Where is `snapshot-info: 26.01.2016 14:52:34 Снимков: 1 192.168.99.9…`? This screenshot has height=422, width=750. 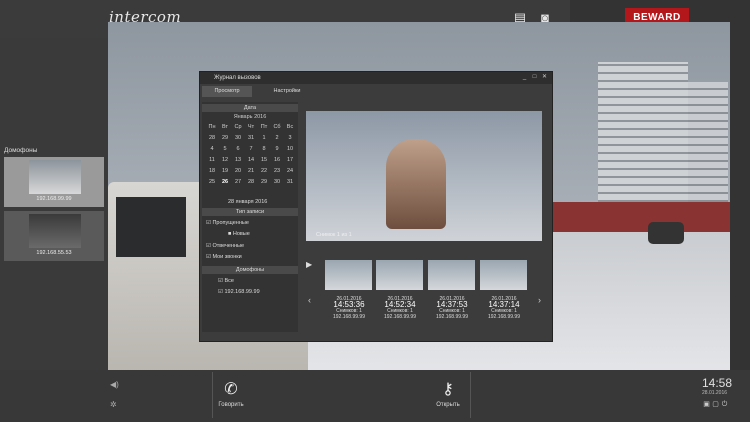 snapshot-info: 26.01.2016 14:52:34 Снимков: 1 192.168.99.9… is located at coordinates (400, 308).